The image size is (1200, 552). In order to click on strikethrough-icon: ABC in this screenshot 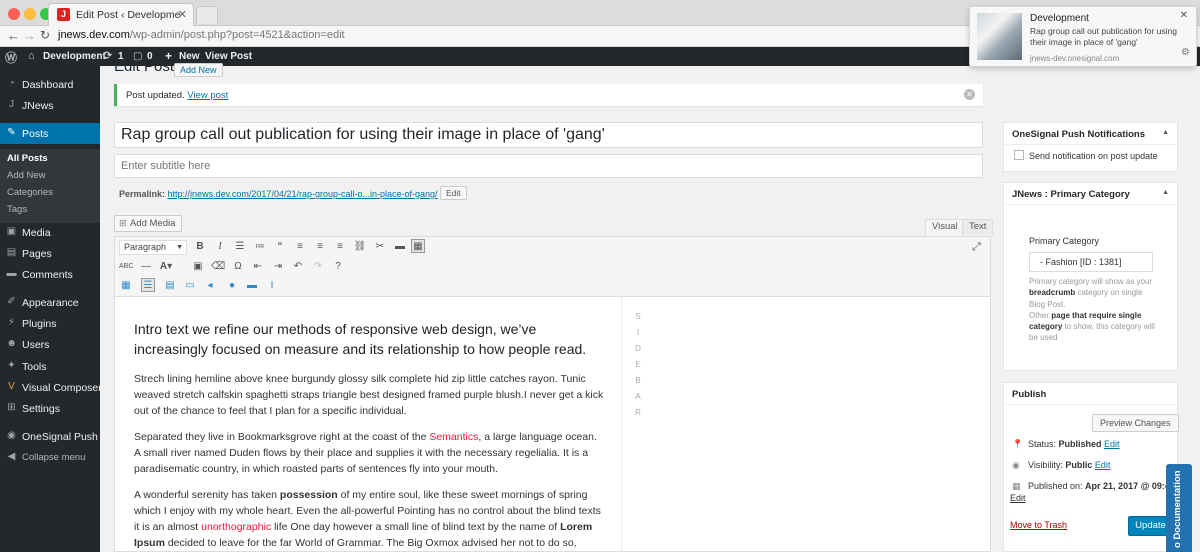, I will do `click(126, 267)`.